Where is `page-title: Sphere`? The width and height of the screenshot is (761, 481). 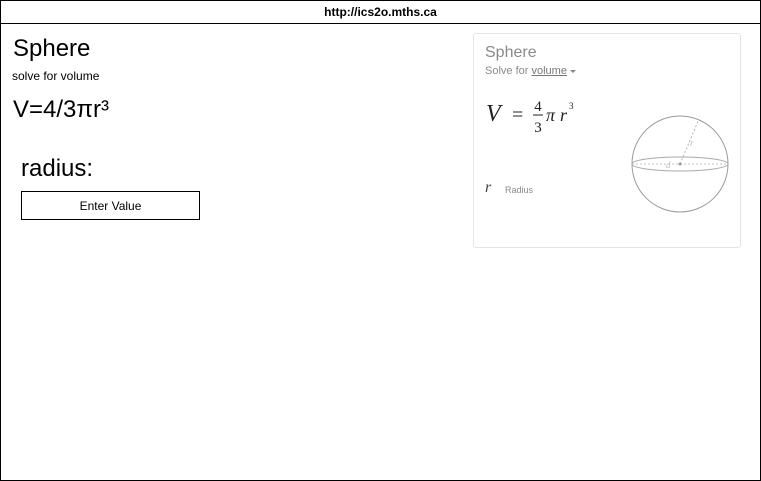 page-title: Sphere is located at coordinates (52, 48).